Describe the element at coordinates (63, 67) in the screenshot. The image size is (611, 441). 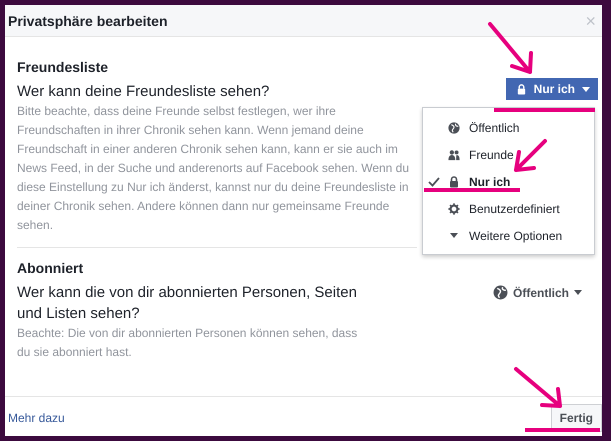
I see `section-heading: Freundesliste` at that location.